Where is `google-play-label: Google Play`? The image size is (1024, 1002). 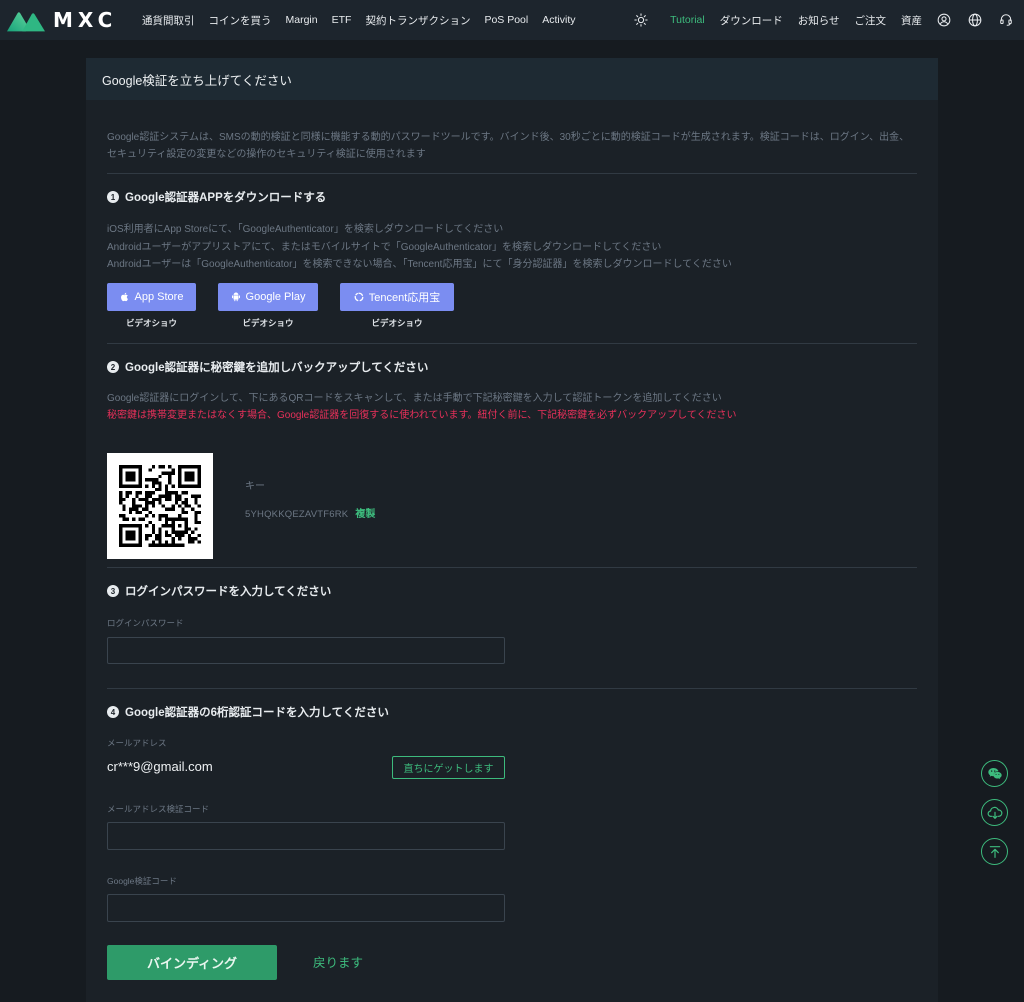 google-play-label: Google Play is located at coordinates (275, 297).